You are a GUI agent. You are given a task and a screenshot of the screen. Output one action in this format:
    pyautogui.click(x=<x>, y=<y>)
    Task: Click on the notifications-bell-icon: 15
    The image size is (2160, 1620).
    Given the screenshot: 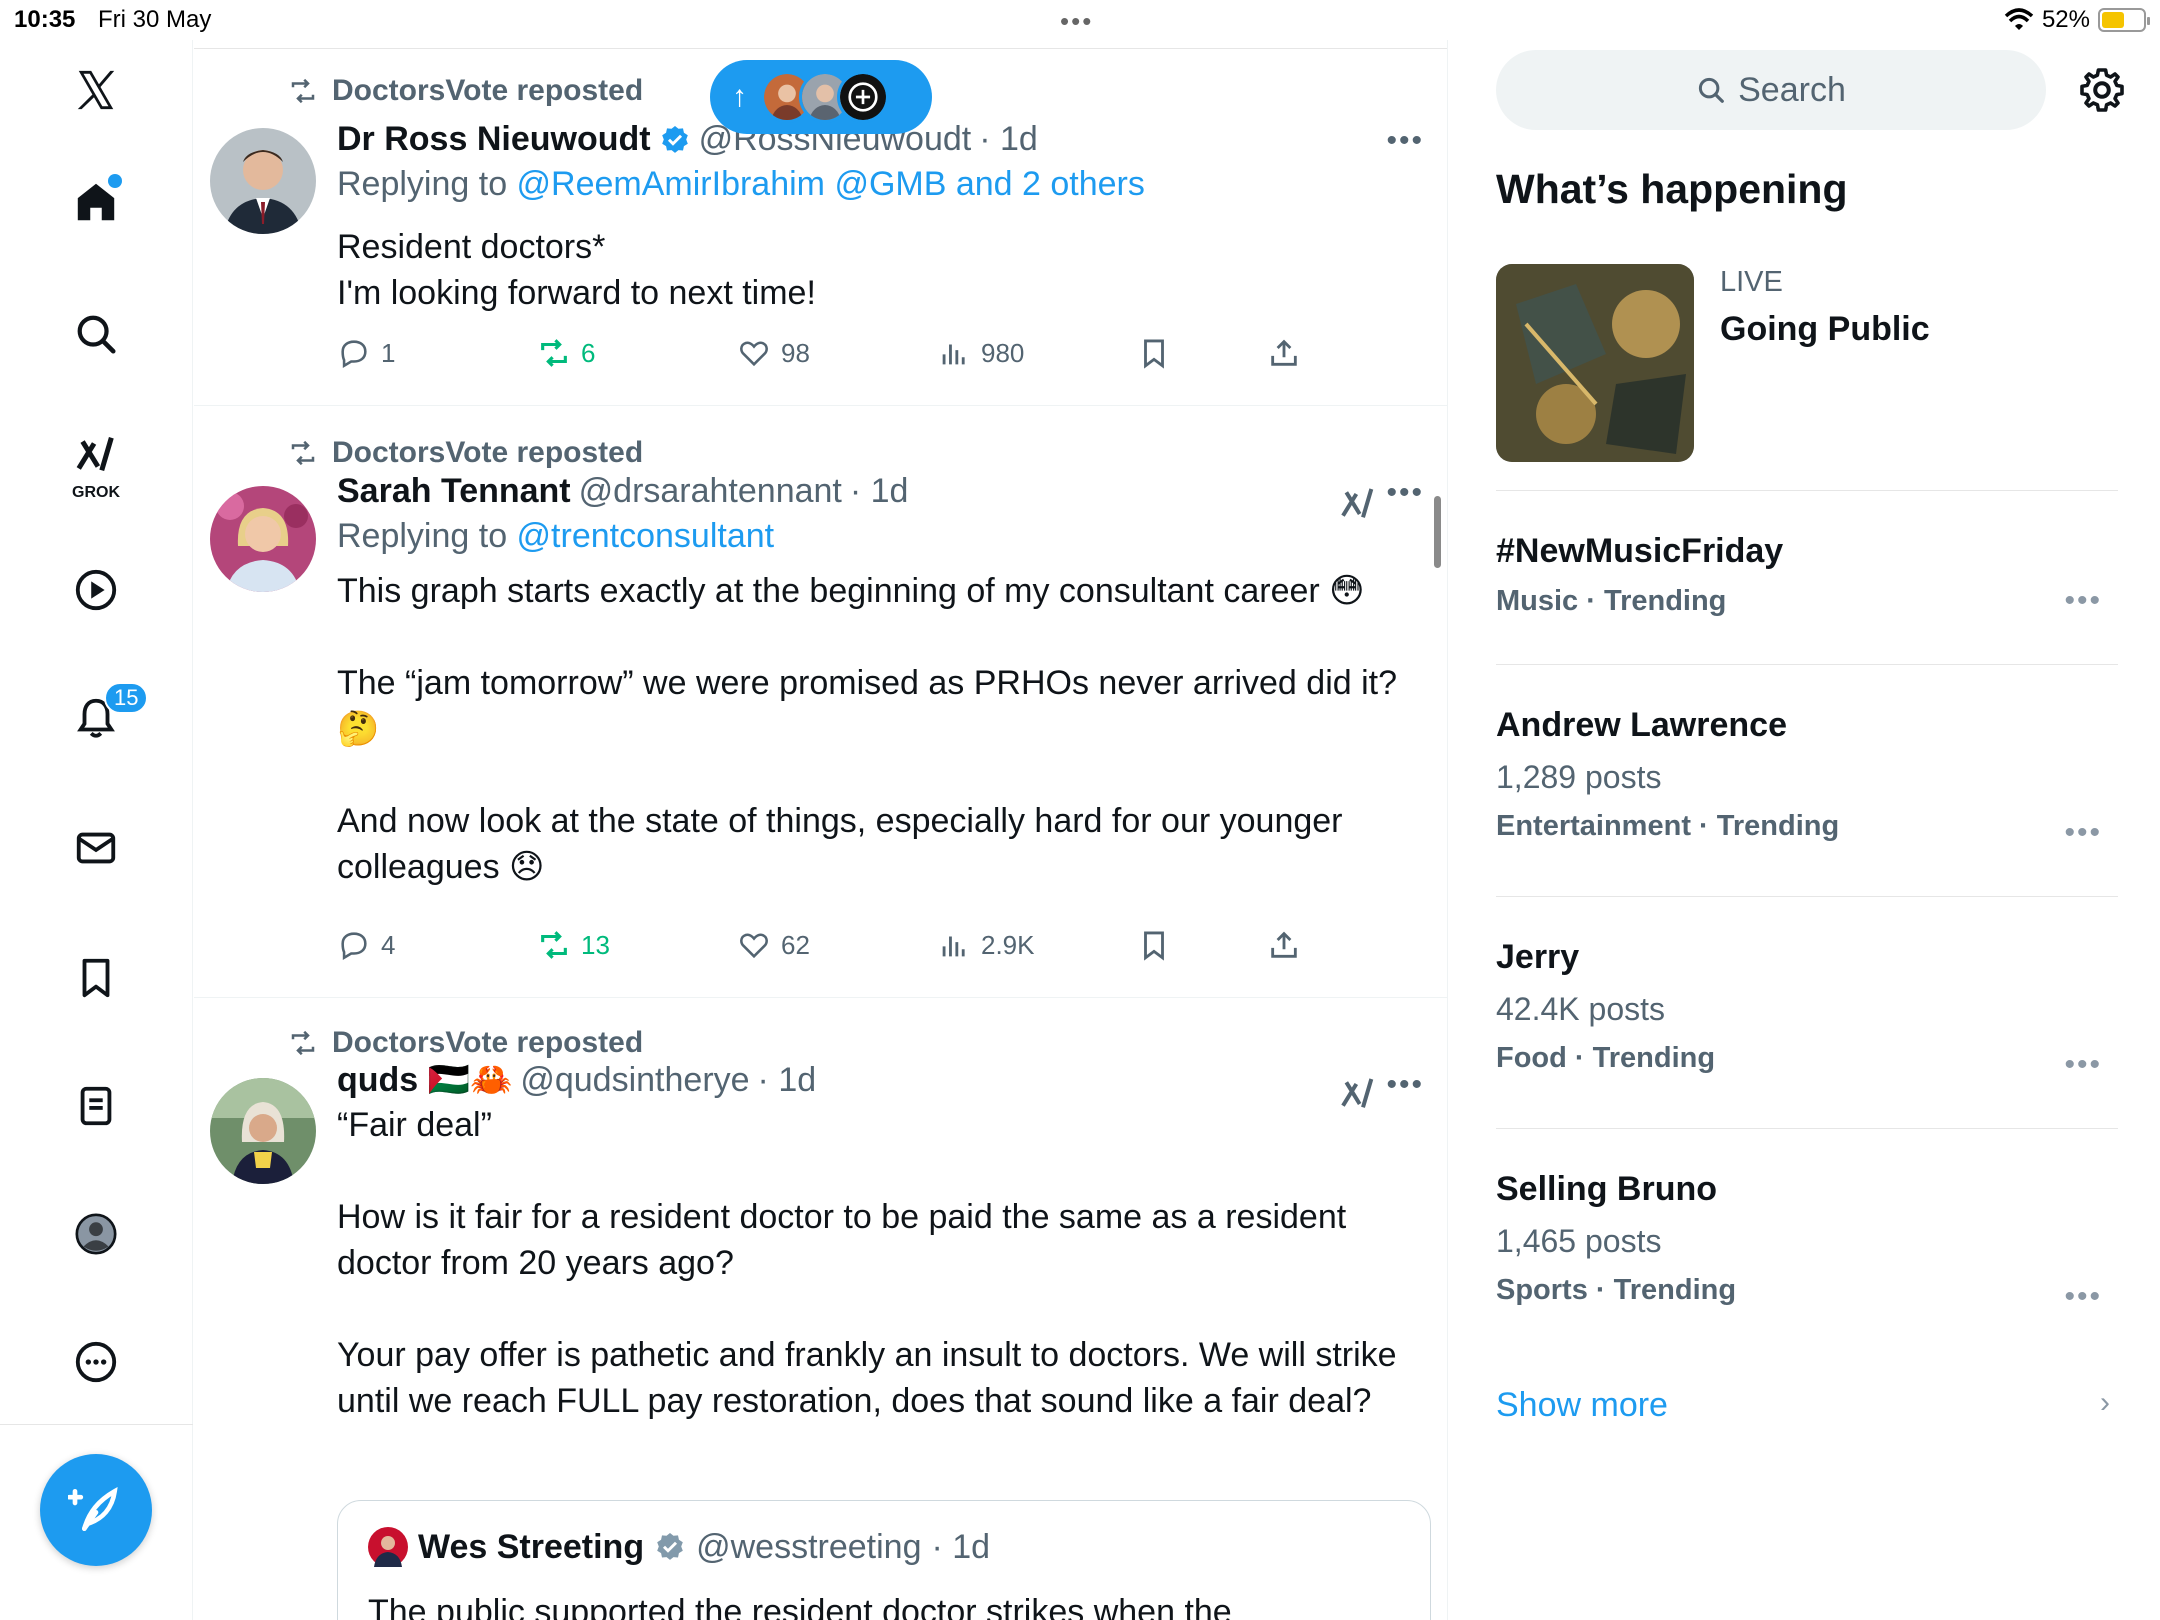 What is the action you would take?
    pyautogui.click(x=104, y=718)
    